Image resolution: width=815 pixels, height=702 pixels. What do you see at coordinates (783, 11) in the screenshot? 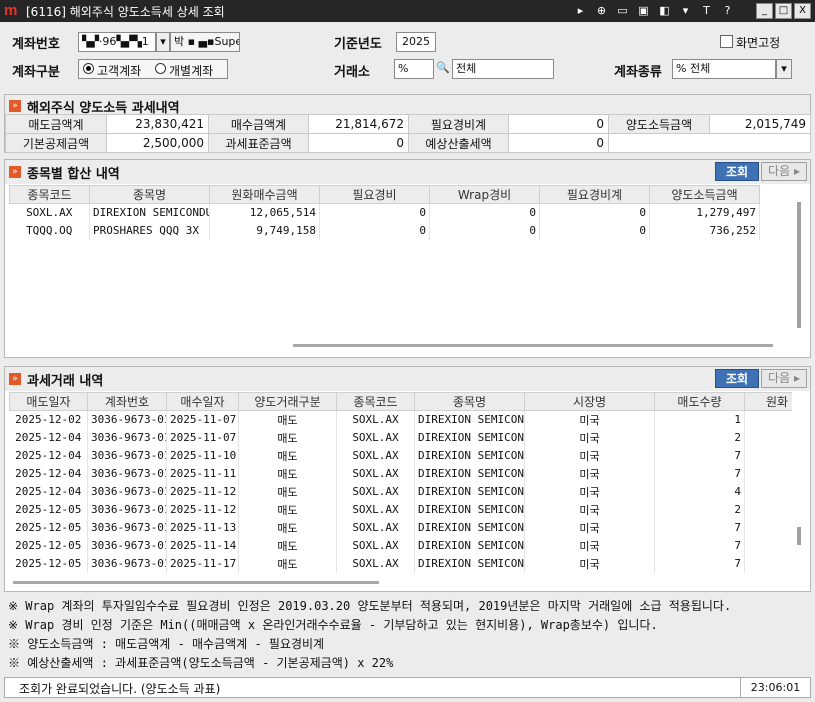
I see `maximize-button: □` at bounding box center [783, 11].